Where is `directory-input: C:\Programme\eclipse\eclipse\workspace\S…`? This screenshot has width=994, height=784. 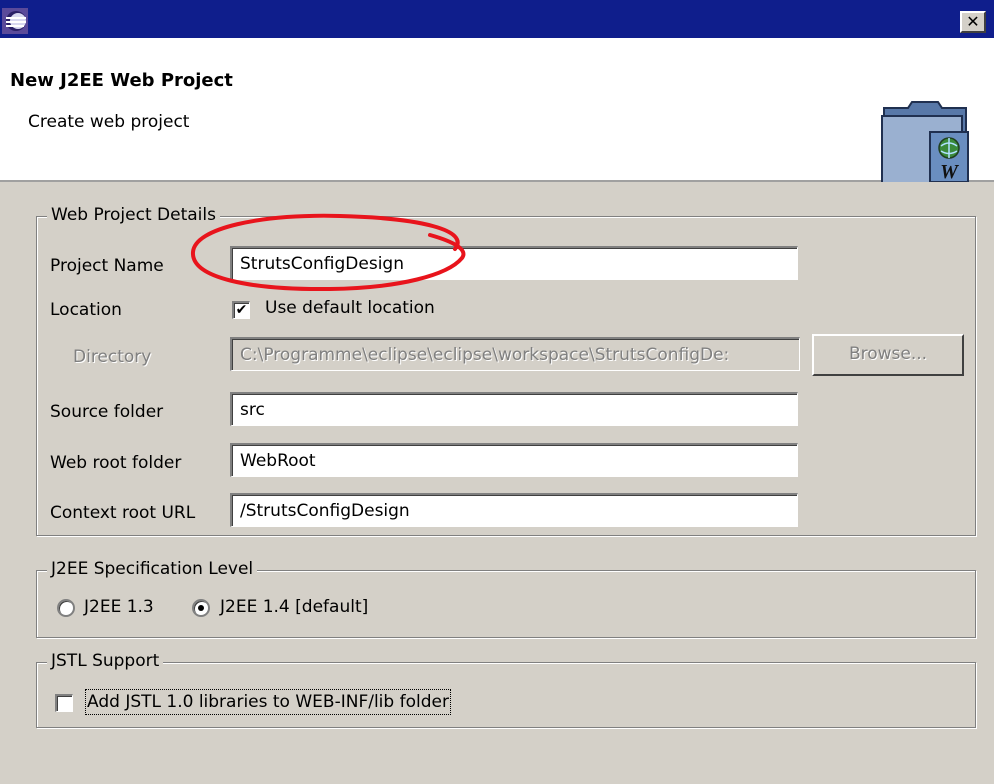
directory-input: C:\Programme\eclipse\eclipse\workspace\S… is located at coordinates (515, 354).